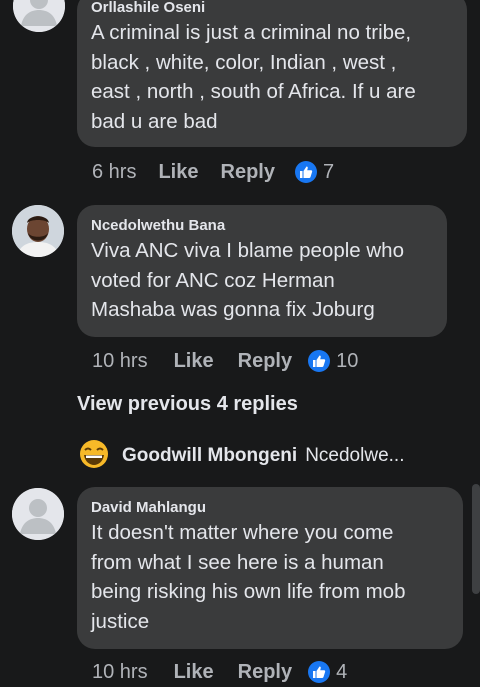  I want to click on comment-time: 6 hrs, so click(114, 172).